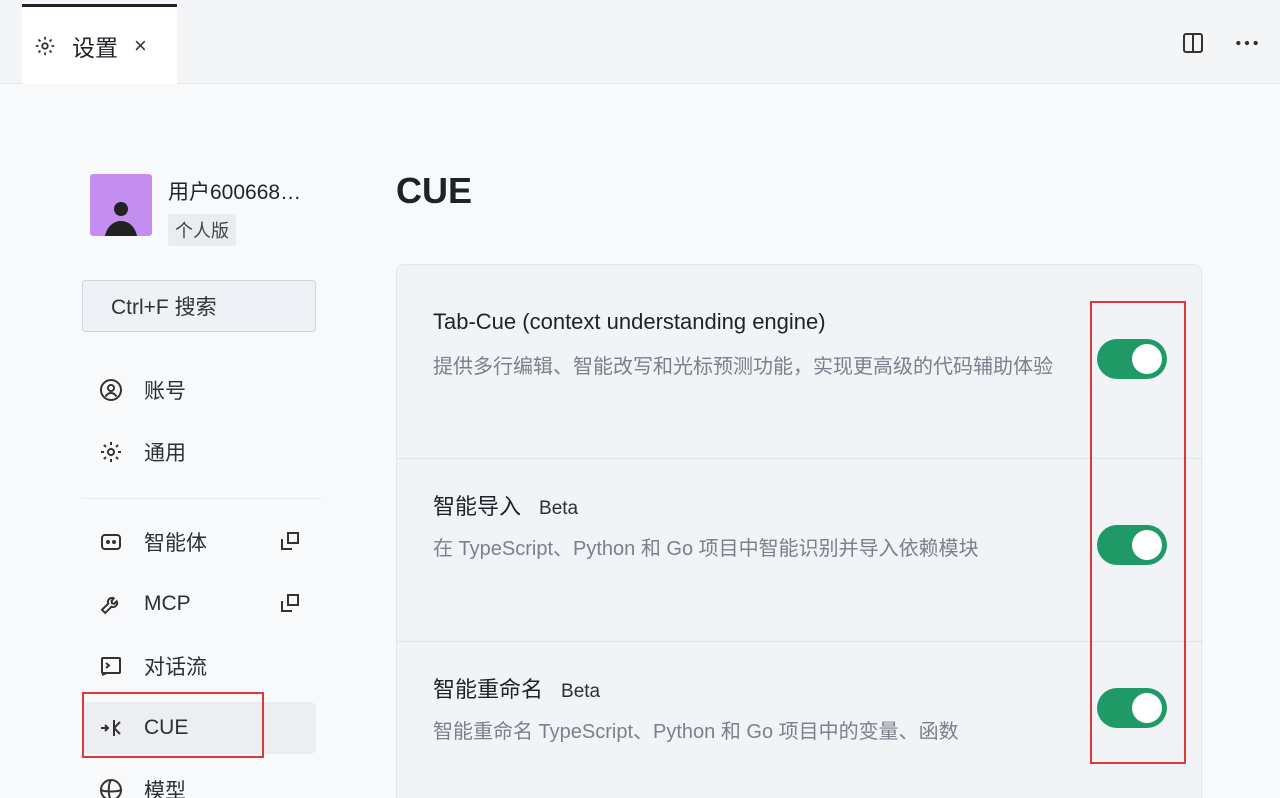 This screenshot has height=798, width=1280. Describe the element at coordinates (111, 604) in the screenshot. I see `wrench-icon` at that location.